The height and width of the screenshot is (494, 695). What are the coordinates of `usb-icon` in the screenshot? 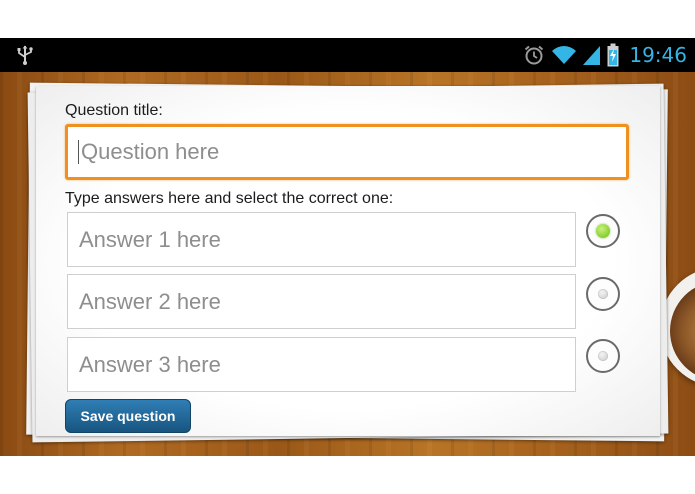 It's located at (25, 55).